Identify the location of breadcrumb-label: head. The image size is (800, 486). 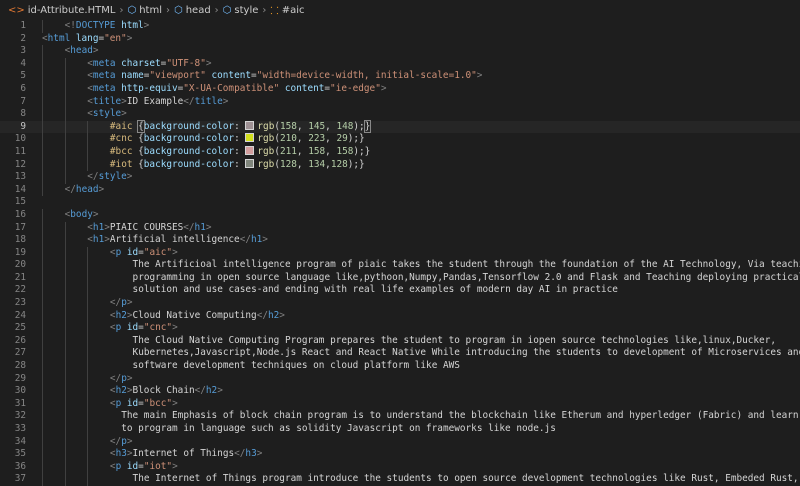
(198, 10).